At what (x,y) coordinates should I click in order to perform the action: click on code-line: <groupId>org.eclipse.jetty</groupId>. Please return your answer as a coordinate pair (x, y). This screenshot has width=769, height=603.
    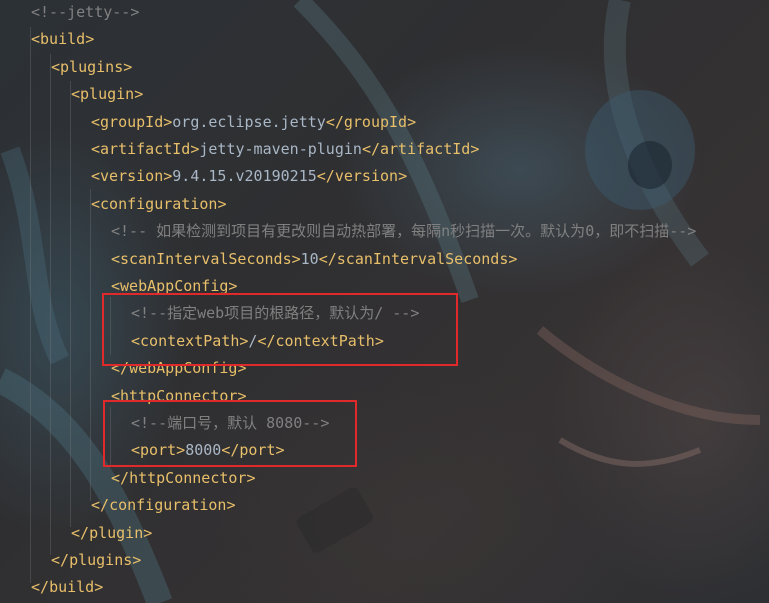
    Looking at the image, I should click on (253, 122).